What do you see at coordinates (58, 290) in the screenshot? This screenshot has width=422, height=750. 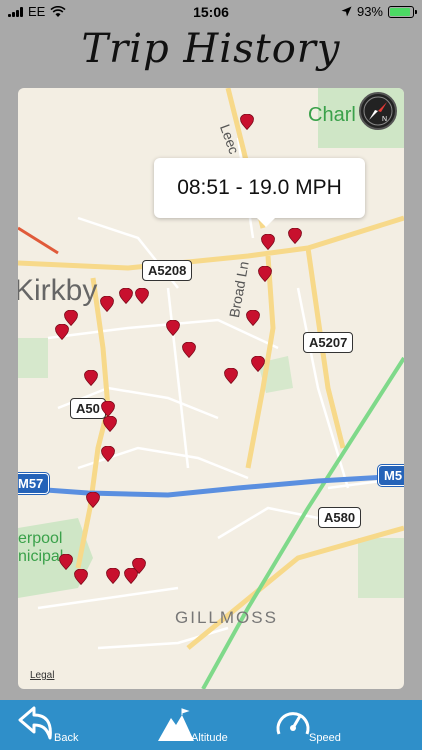 I see `place-label-kirkby: Kirkby` at bounding box center [58, 290].